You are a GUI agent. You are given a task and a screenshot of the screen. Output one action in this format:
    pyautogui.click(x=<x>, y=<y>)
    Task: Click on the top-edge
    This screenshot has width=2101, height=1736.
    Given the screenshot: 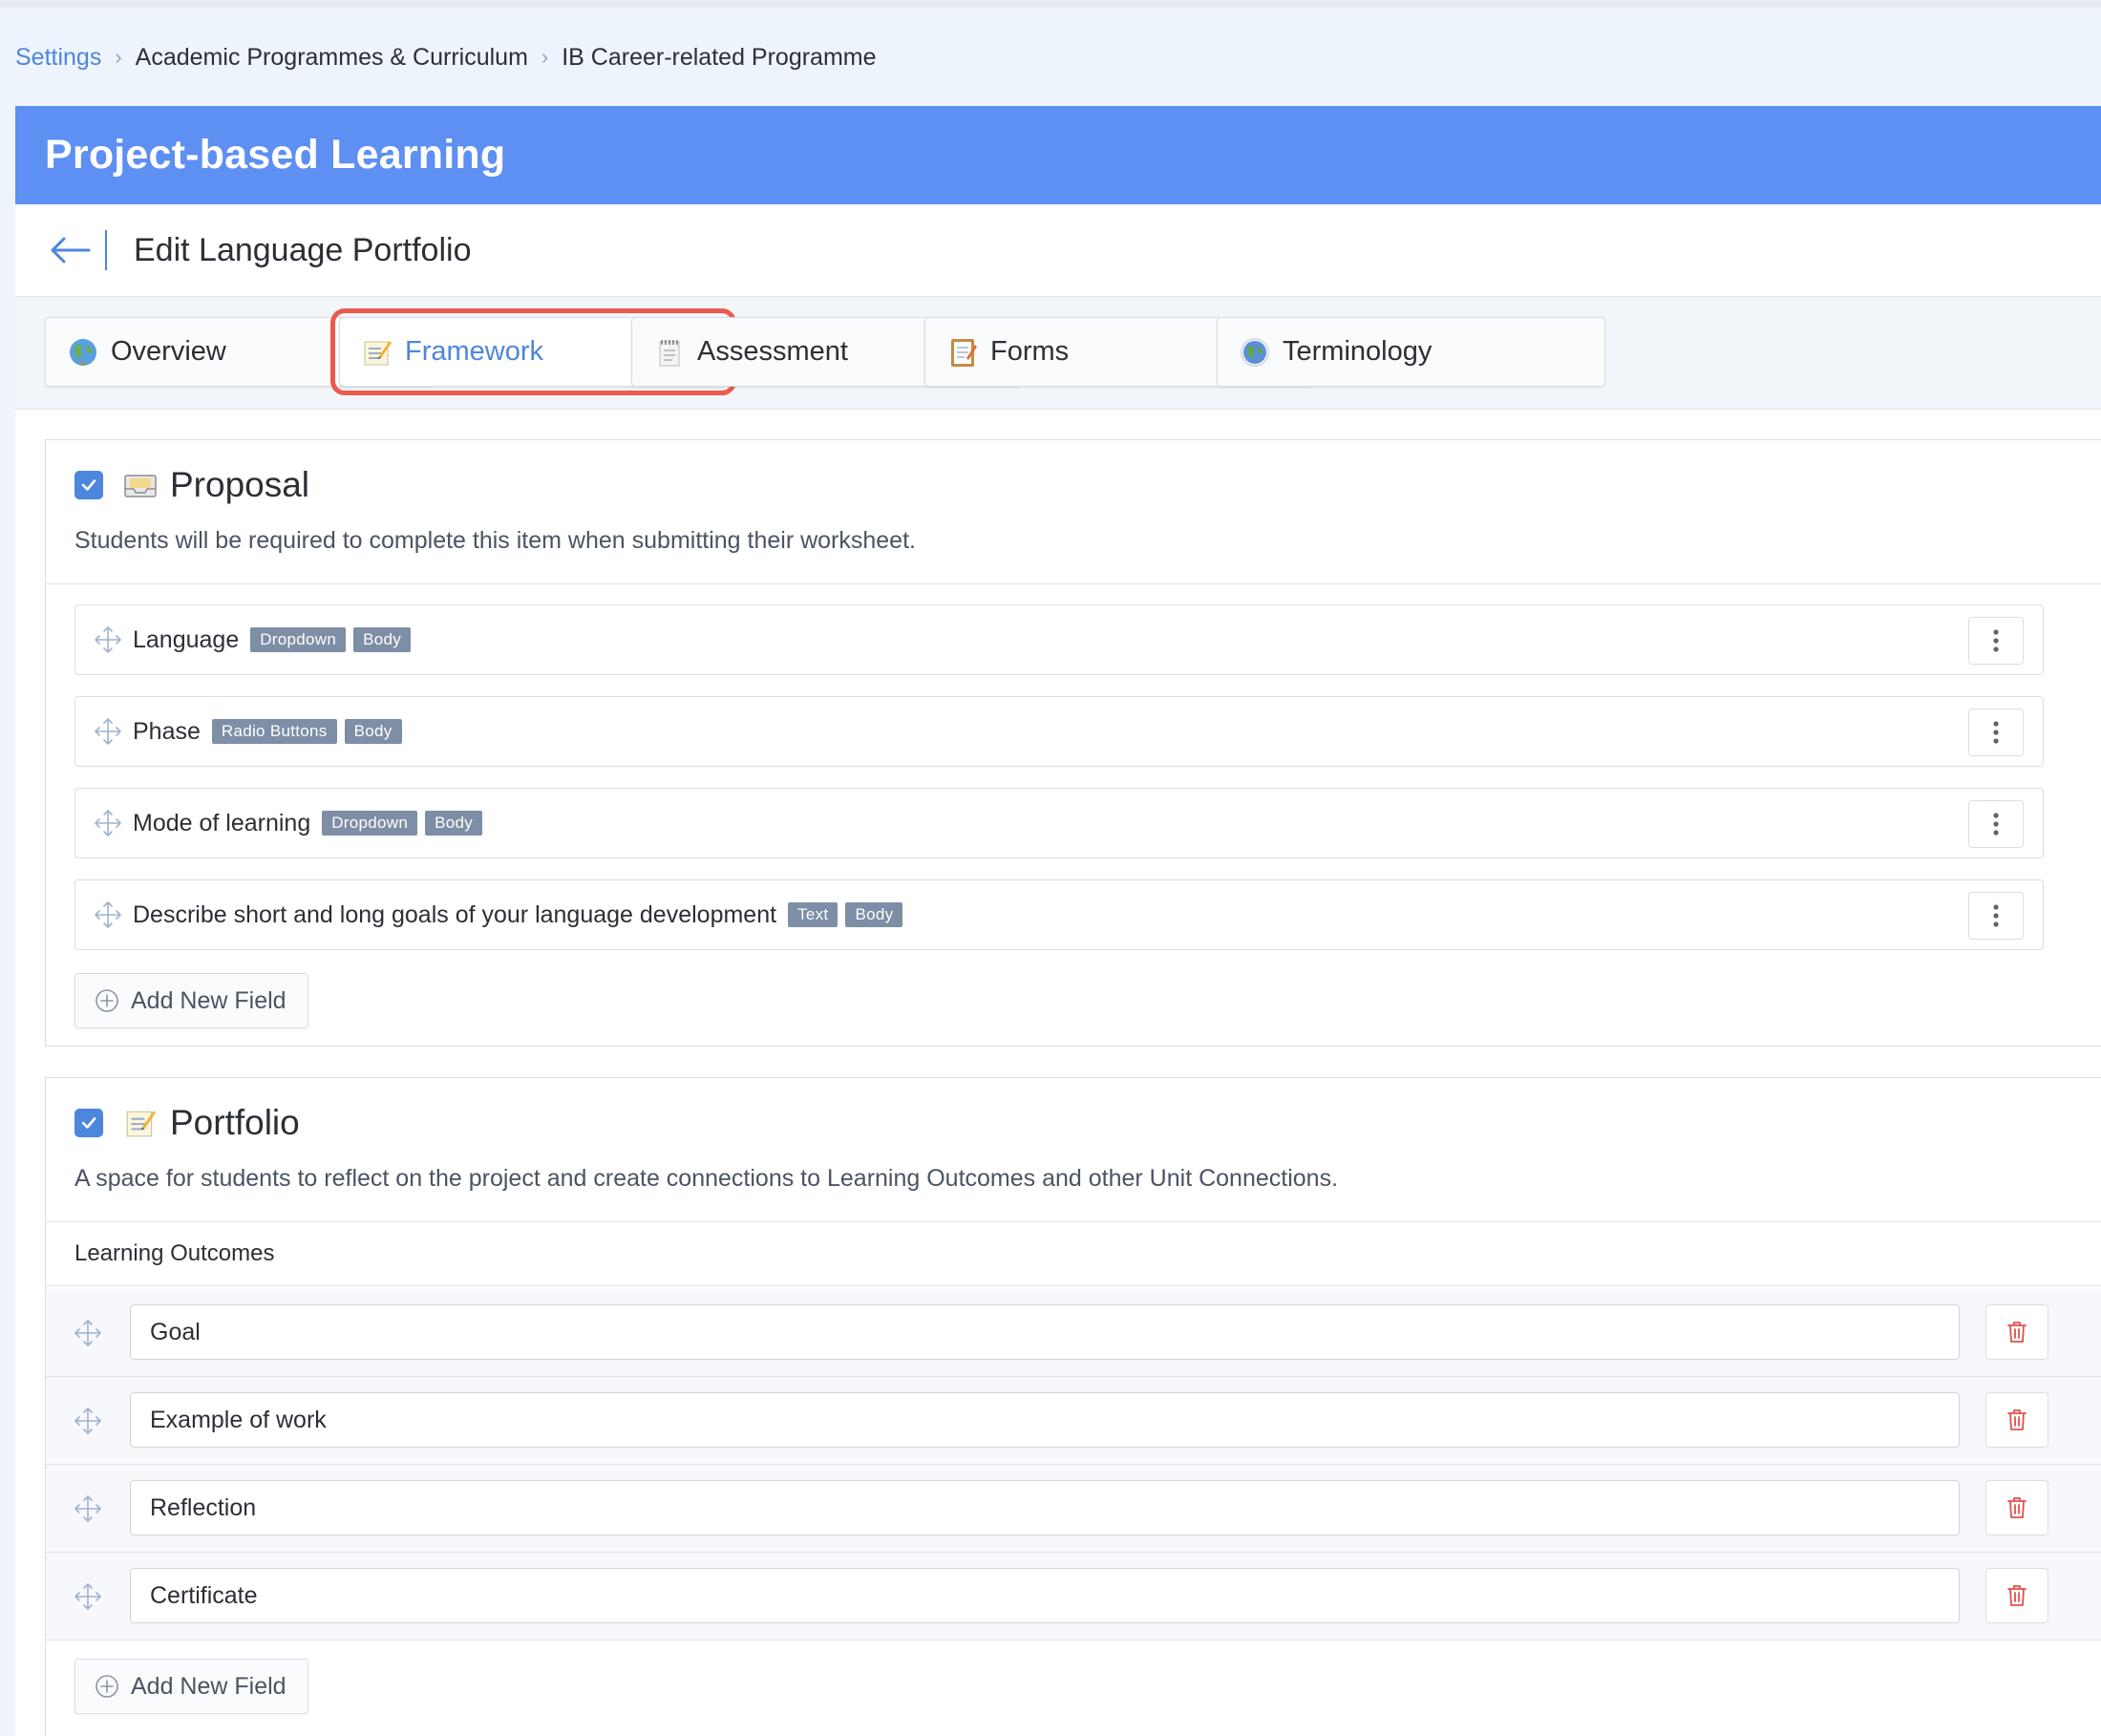 What is the action you would take?
    pyautogui.click(x=1050, y=4)
    